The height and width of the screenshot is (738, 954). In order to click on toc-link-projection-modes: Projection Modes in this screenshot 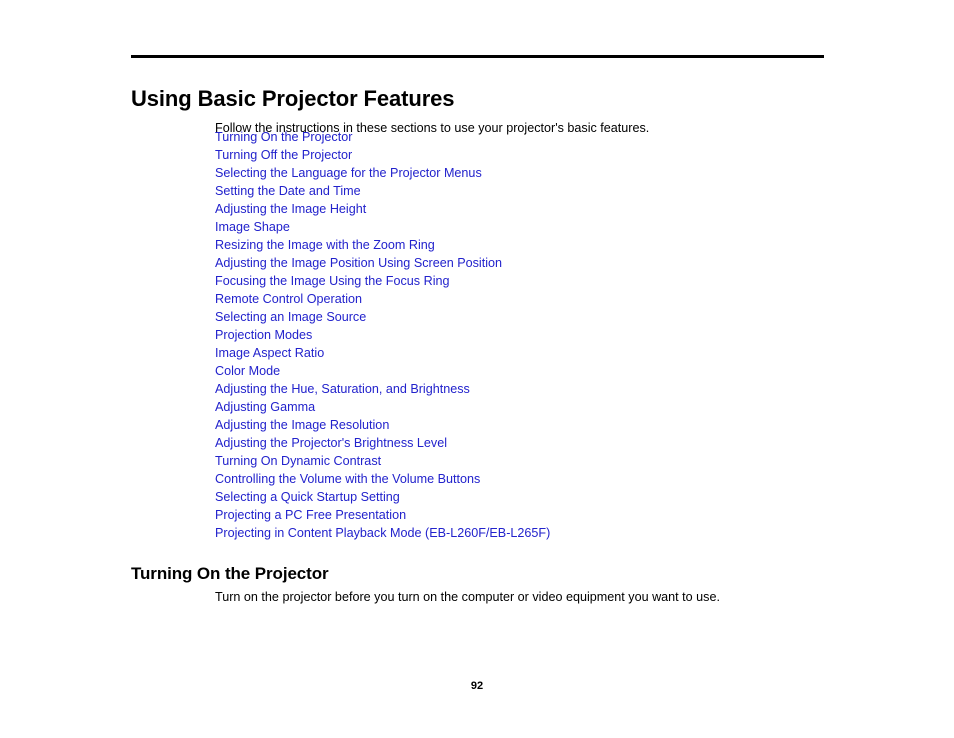, I will do `click(263, 335)`.